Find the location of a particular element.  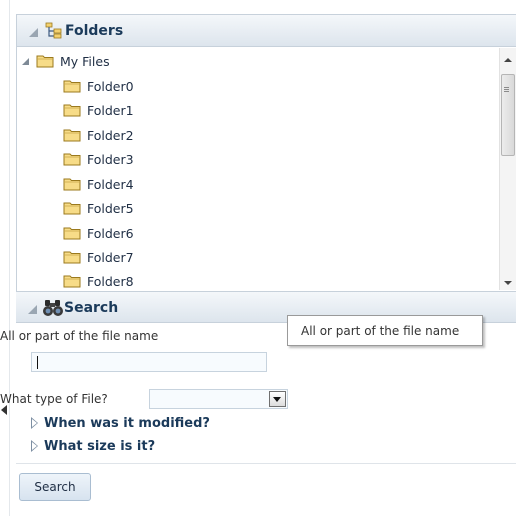

folders-panel-header: Folders is located at coordinates (266, 31).